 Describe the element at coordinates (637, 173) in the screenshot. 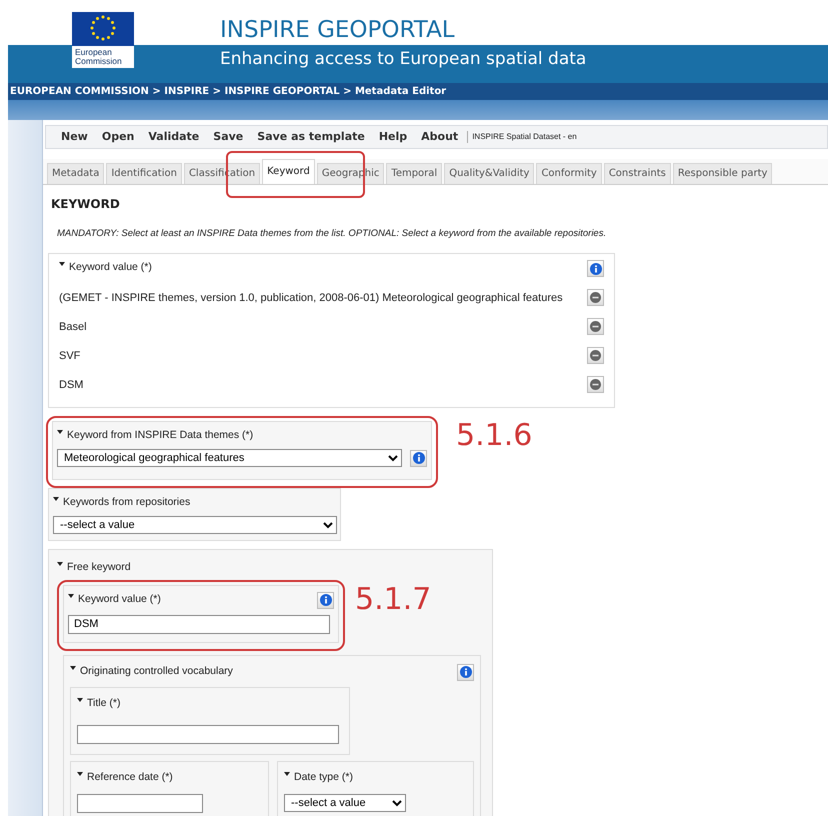

I see `tab: Constraints` at that location.